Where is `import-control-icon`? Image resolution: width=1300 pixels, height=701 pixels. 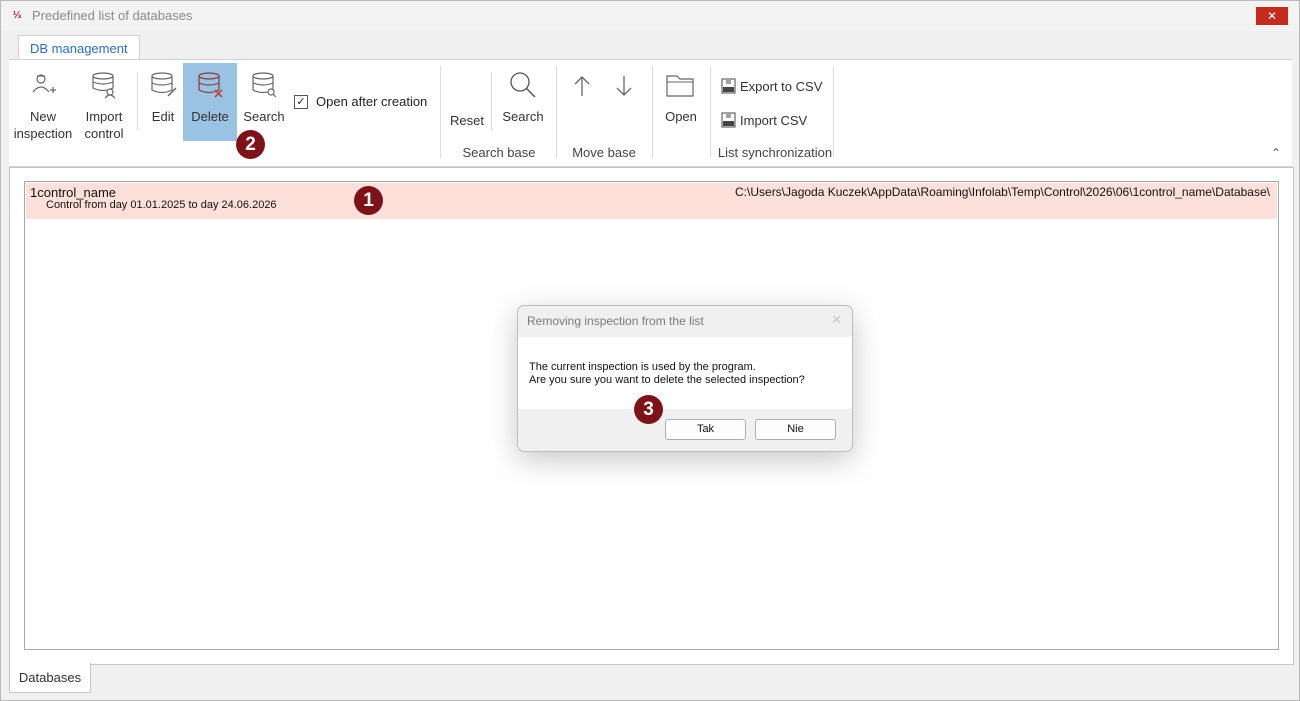
import-control-icon is located at coordinates (104, 85).